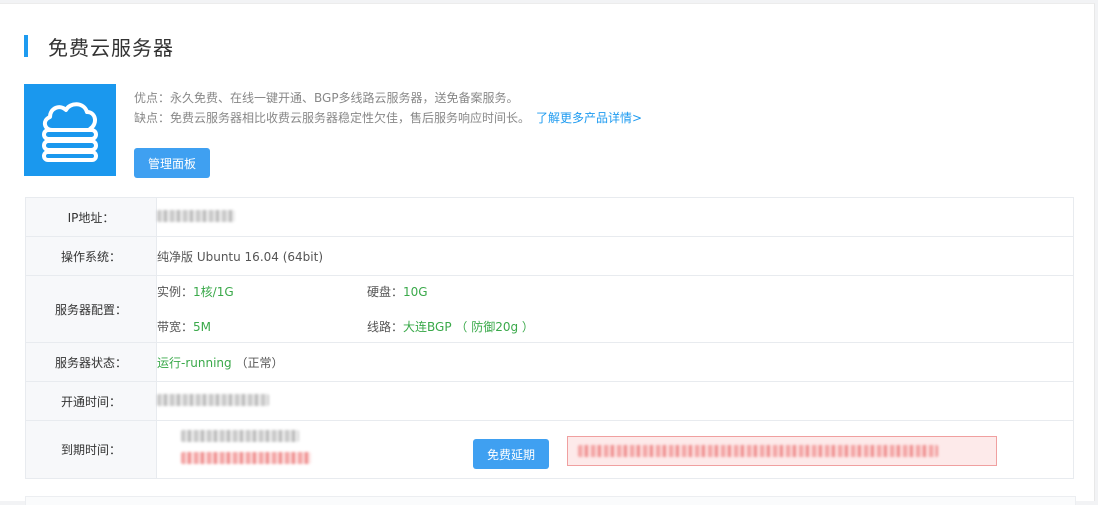 Image resolution: width=1098 pixels, height=505 pixels. What do you see at coordinates (589, 118) in the screenshot?
I see `learn-more-link: 了解更多产品详情>` at bounding box center [589, 118].